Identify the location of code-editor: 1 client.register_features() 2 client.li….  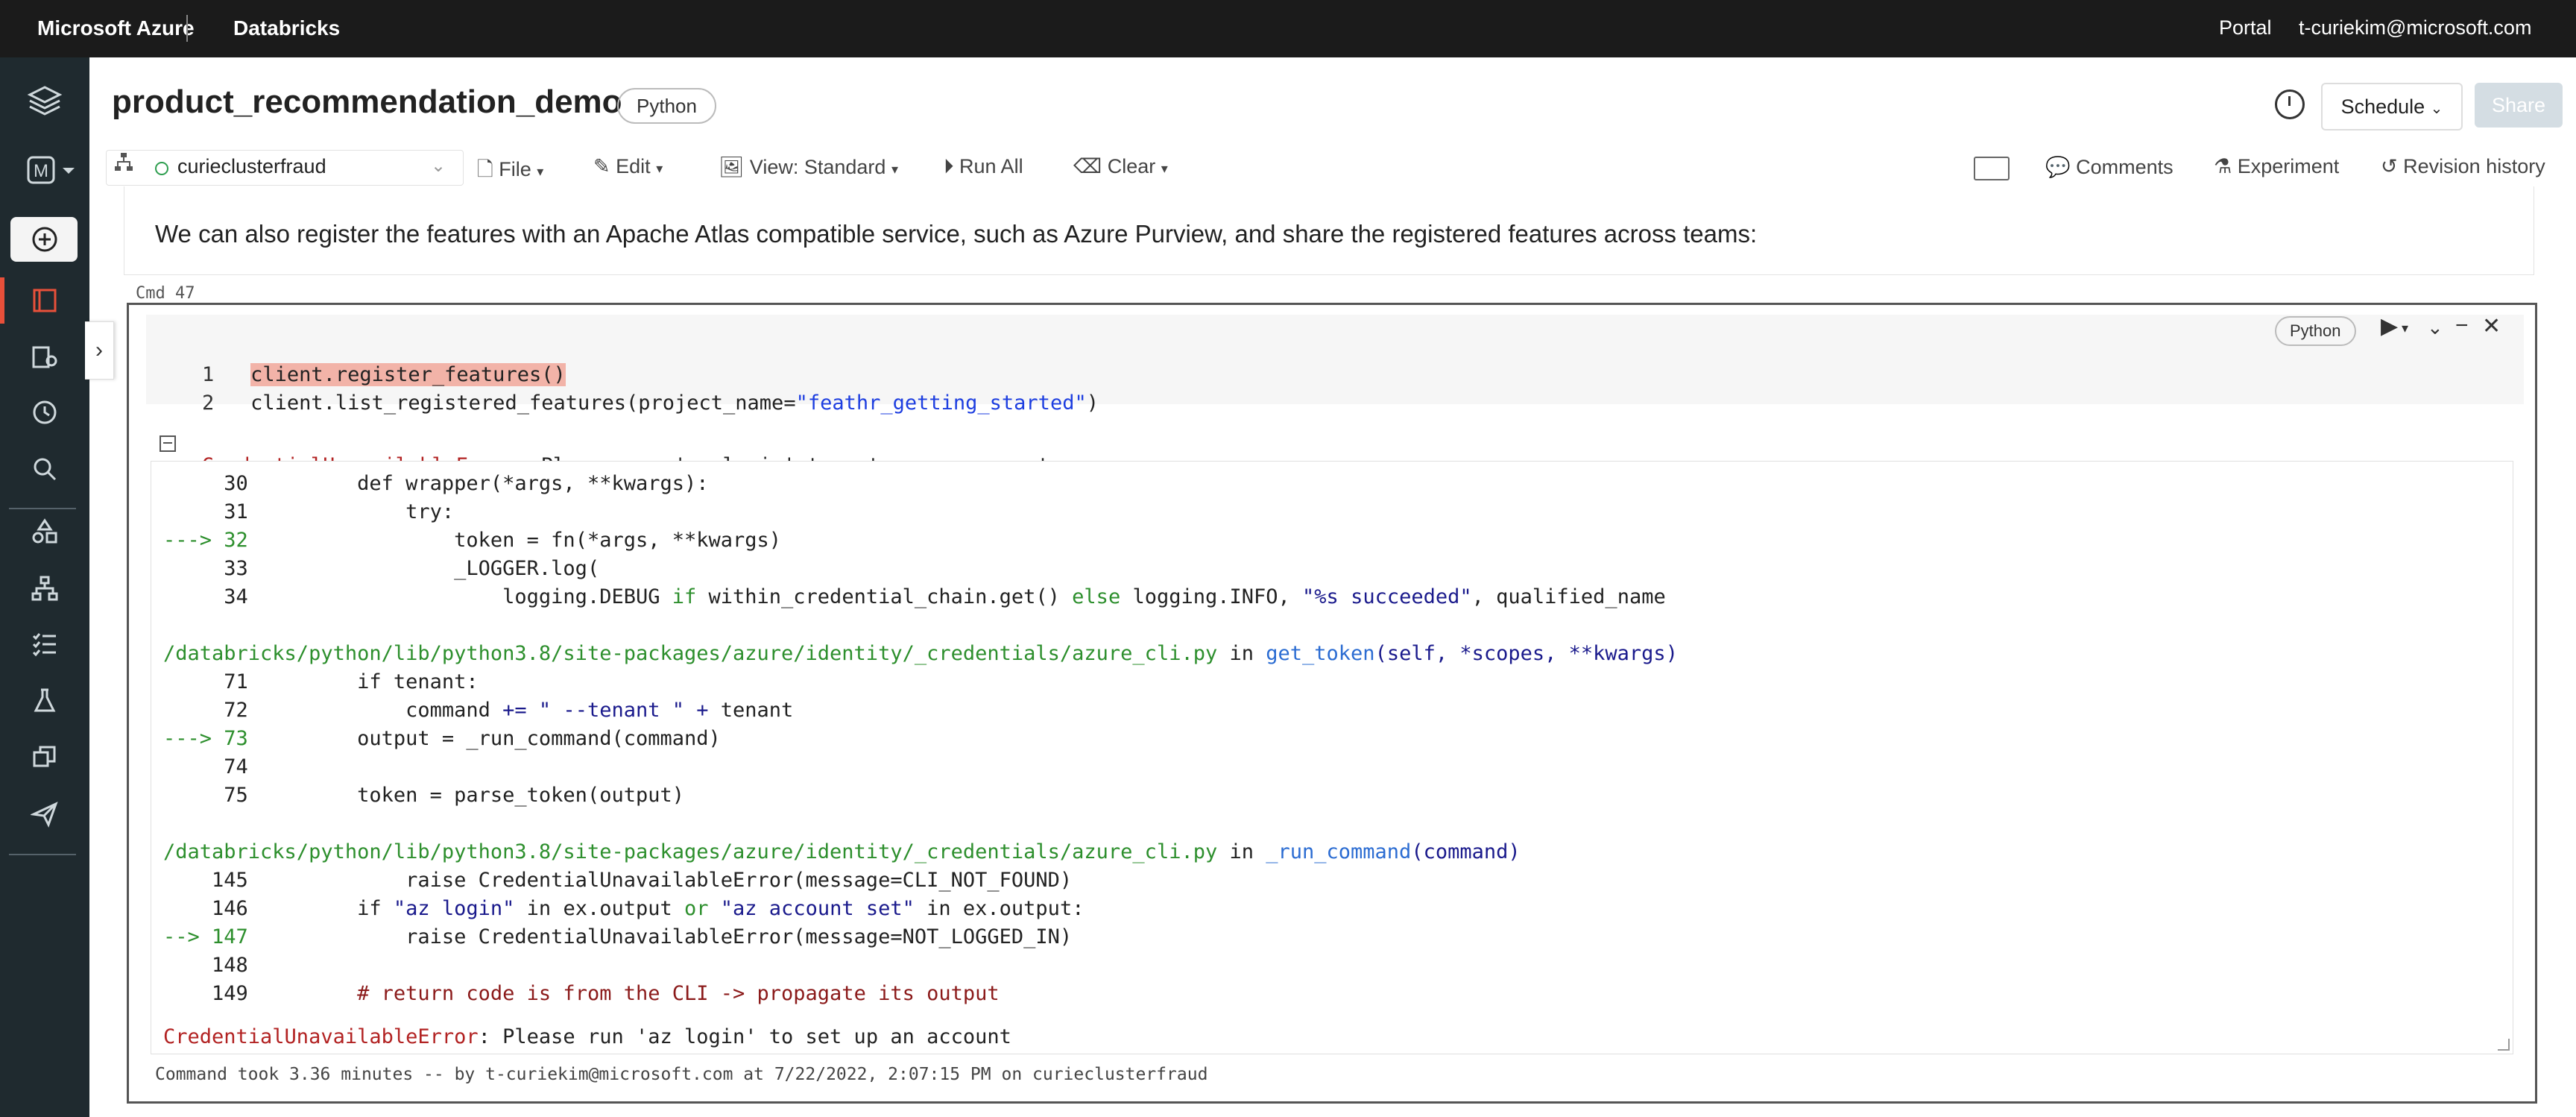
(1335, 365).